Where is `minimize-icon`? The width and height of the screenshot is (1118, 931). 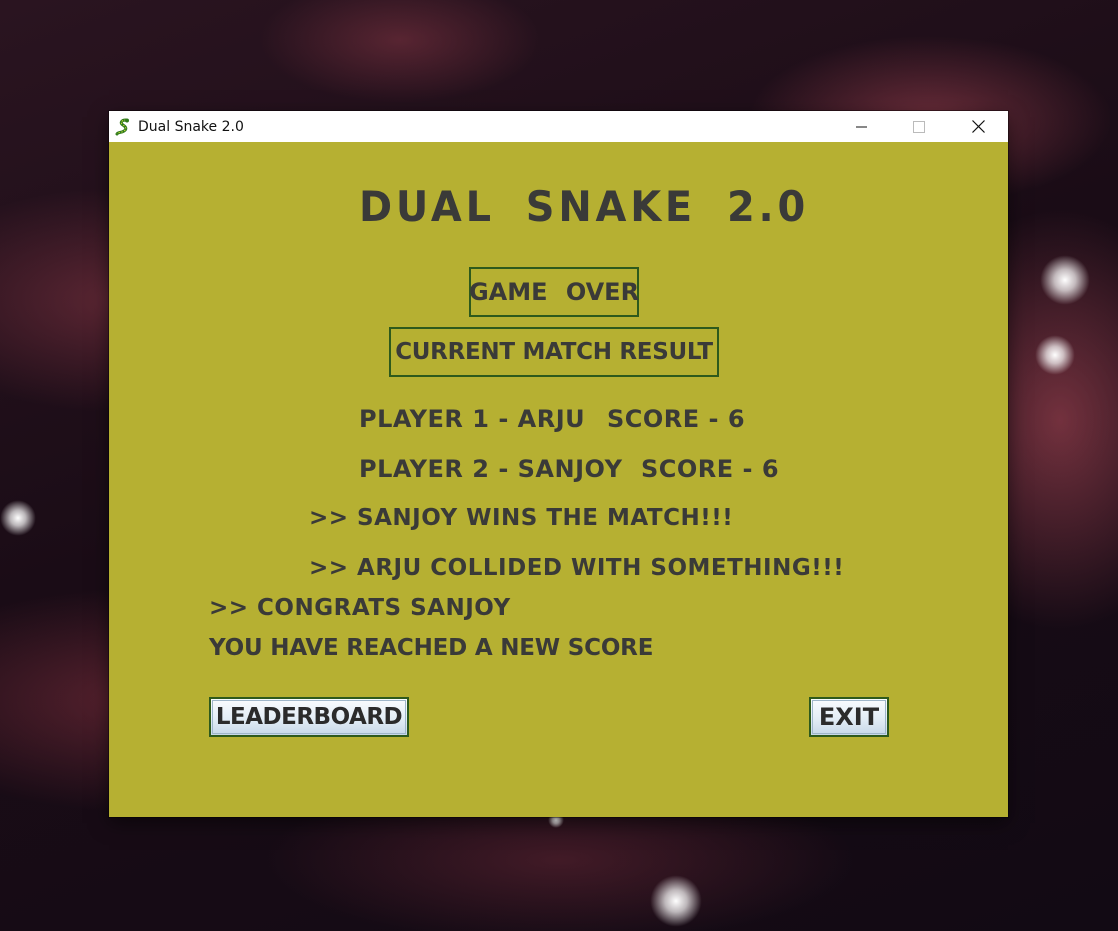 minimize-icon is located at coordinates (861, 126).